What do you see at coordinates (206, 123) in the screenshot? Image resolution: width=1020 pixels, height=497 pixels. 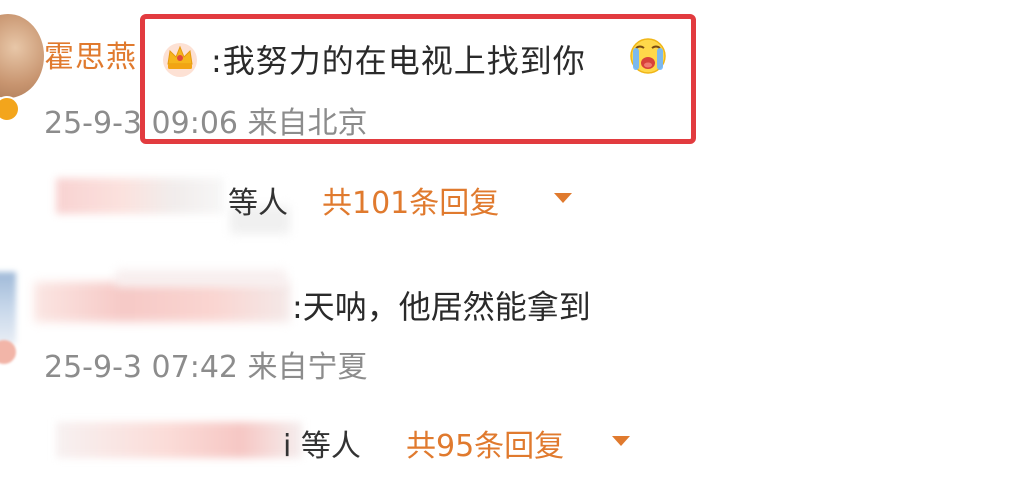 I see `comment-meta: 25-9-3 09:06 来自北京` at bounding box center [206, 123].